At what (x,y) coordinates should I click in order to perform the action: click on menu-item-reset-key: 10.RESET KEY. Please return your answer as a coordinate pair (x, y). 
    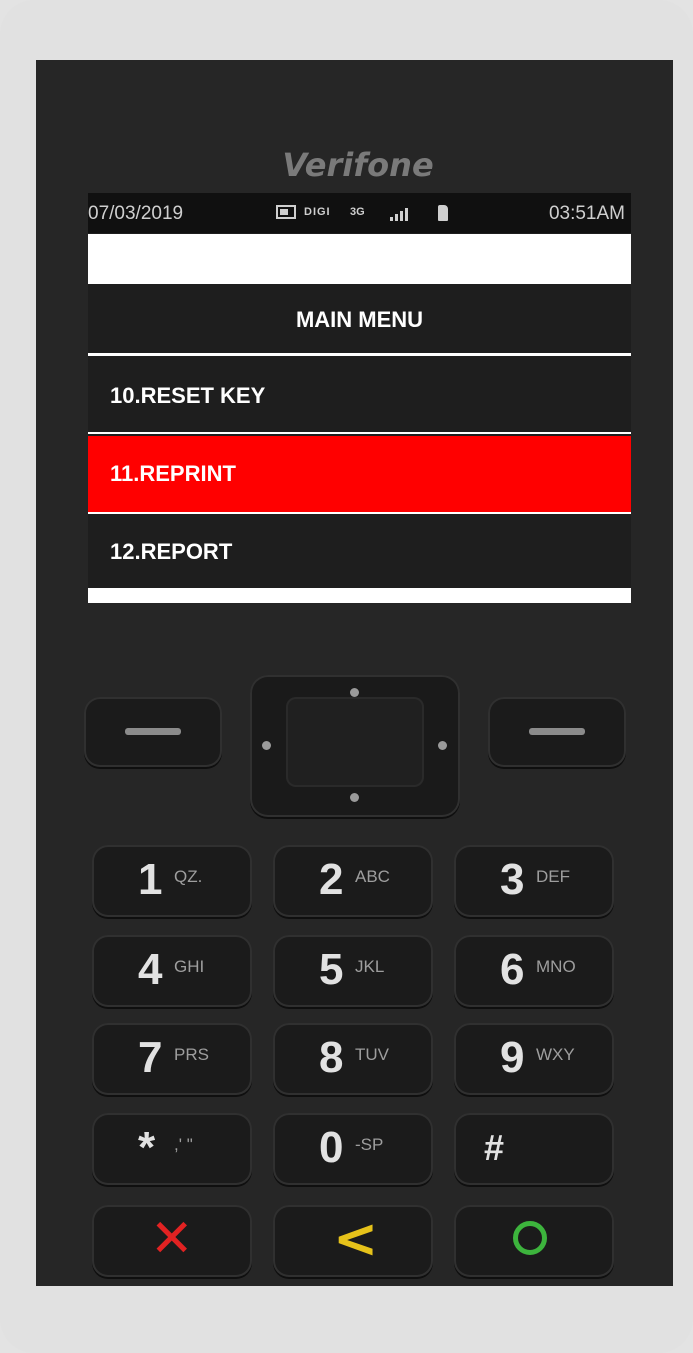
    Looking at the image, I should click on (359, 396).